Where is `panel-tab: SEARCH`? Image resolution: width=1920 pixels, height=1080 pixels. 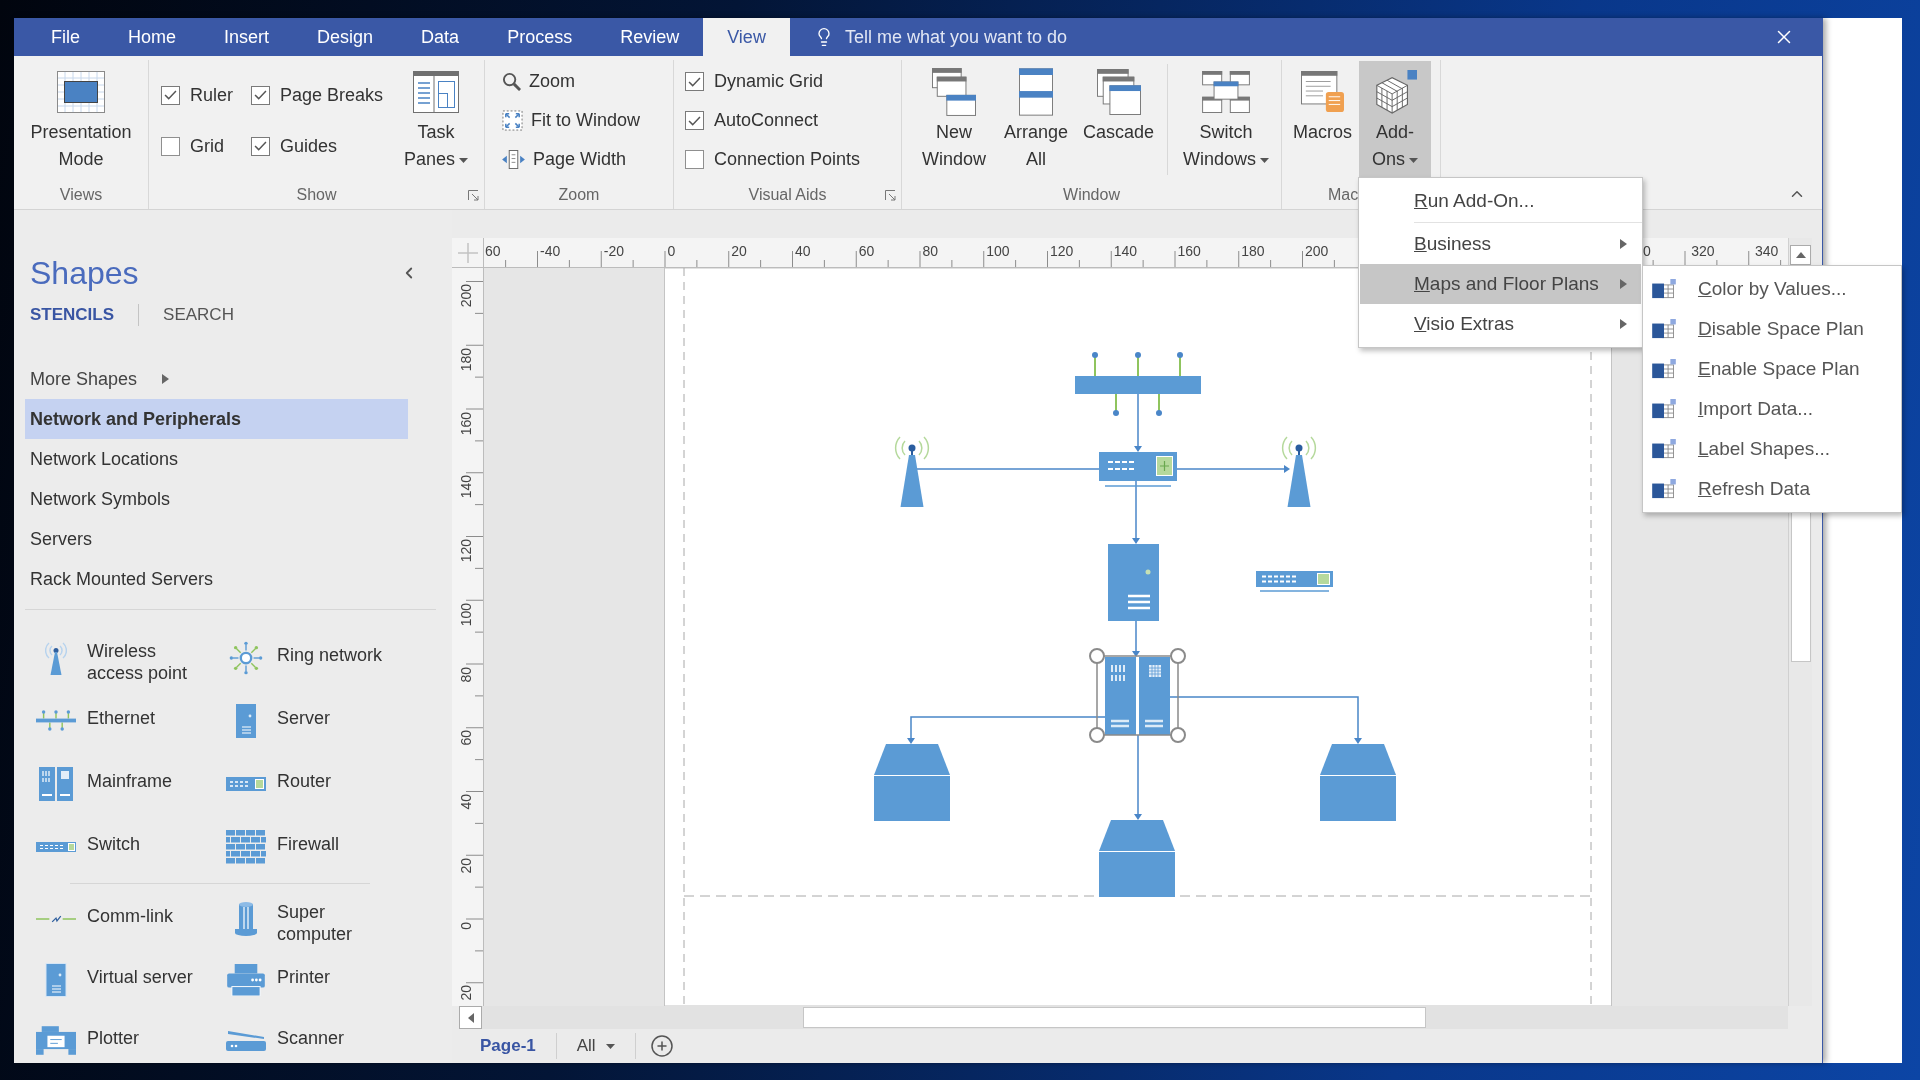 panel-tab: SEARCH is located at coordinates (198, 315).